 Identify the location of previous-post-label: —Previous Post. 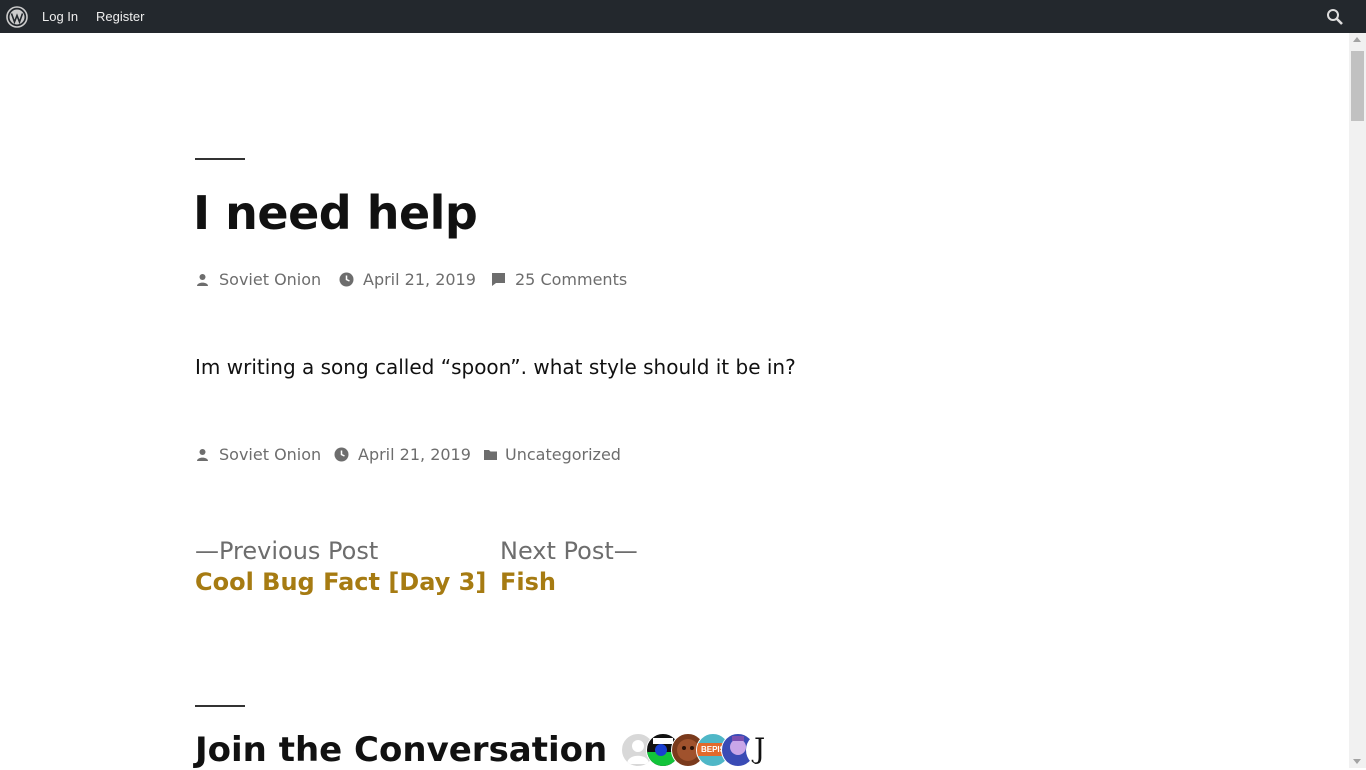
(287, 551).